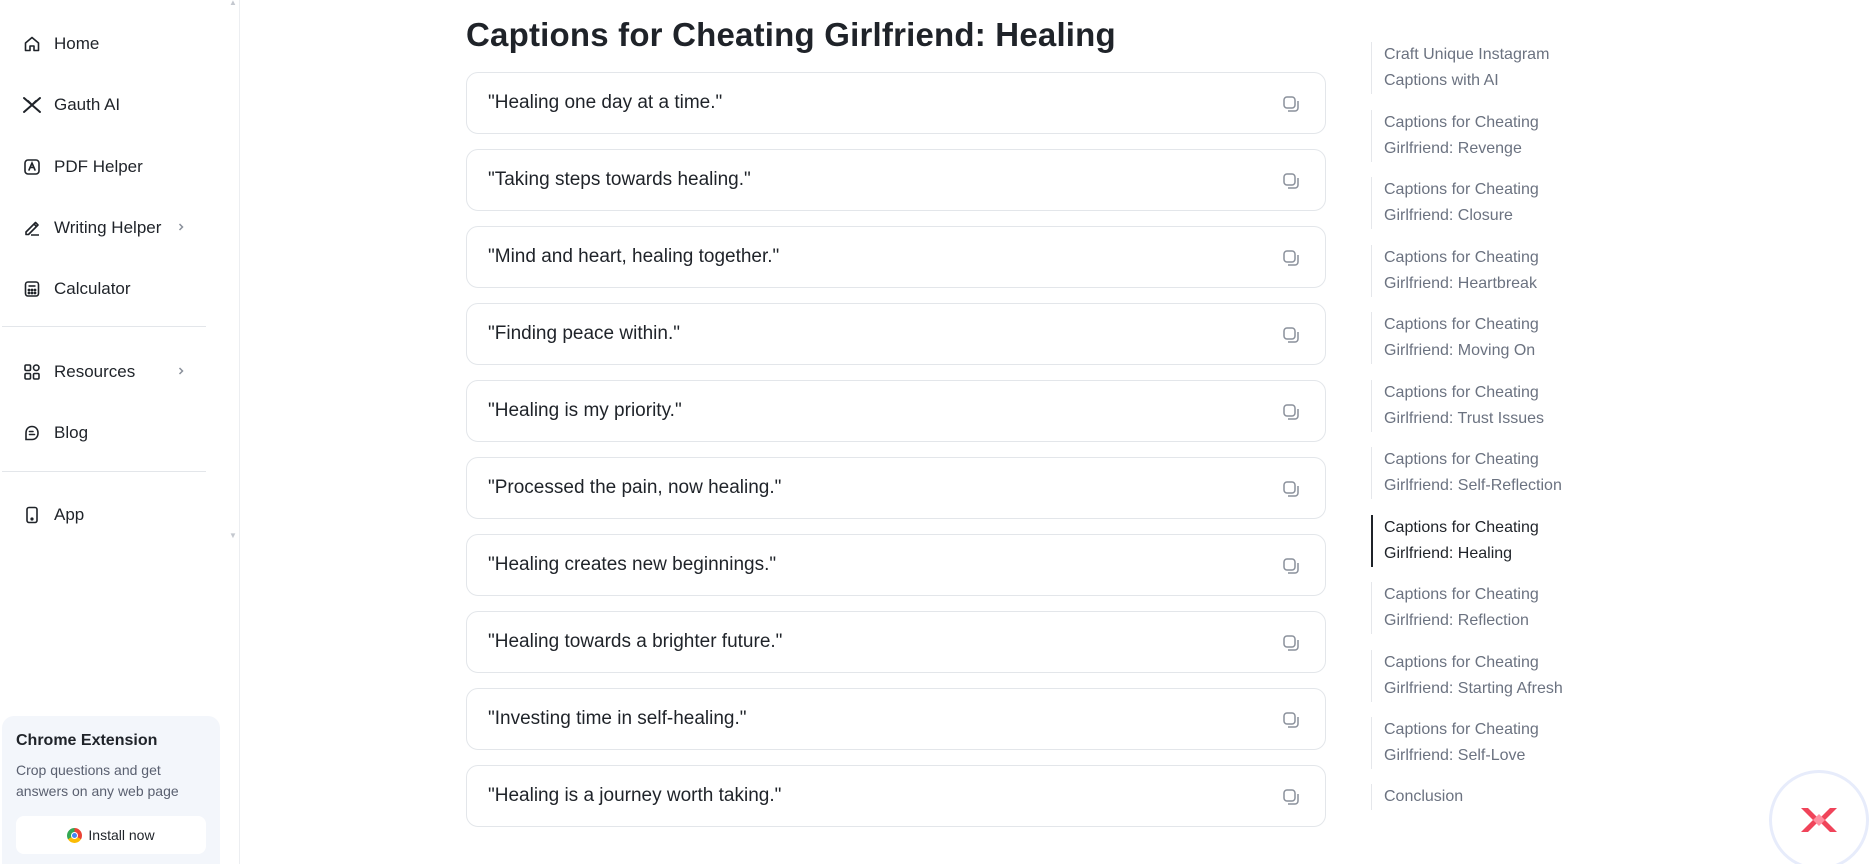 The image size is (1870, 864). What do you see at coordinates (32, 372) in the screenshot?
I see `grid-icon` at bounding box center [32, 372].